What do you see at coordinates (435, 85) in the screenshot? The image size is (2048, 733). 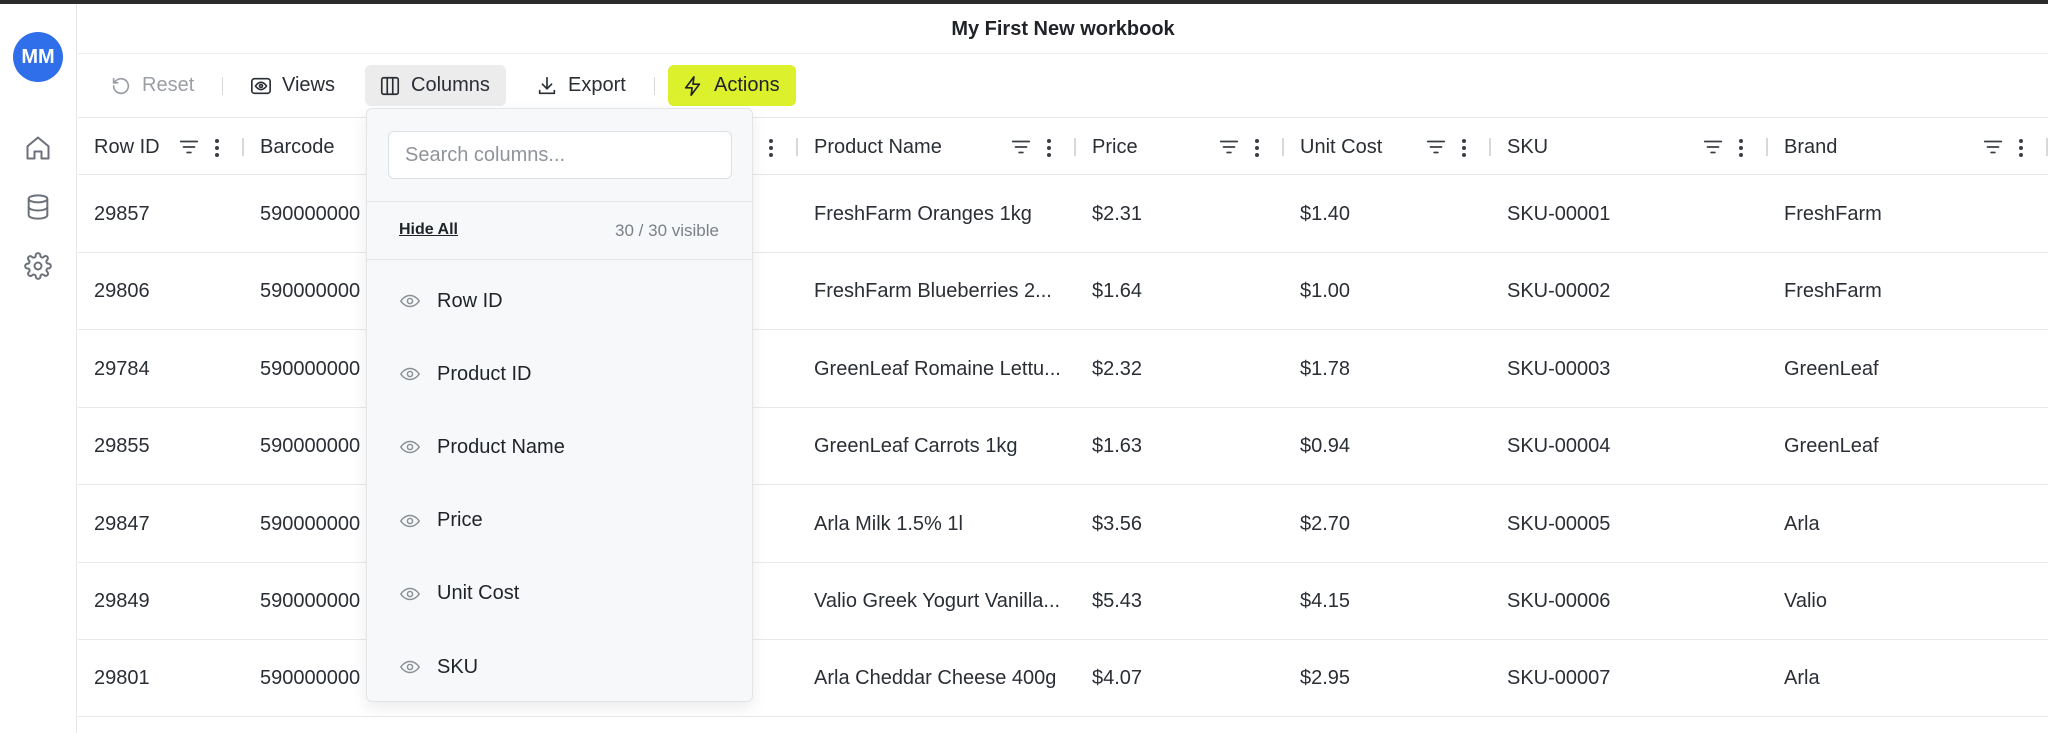 I see `columns-button: Columns` at bounding box center [435, 85].